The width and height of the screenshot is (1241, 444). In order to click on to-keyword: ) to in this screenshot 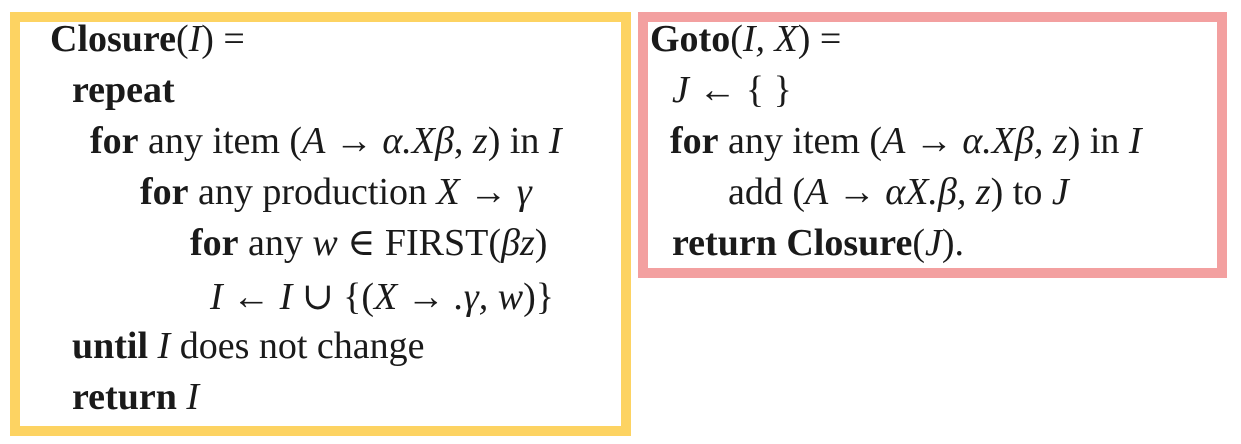, I will do `click(1016, 192)`.